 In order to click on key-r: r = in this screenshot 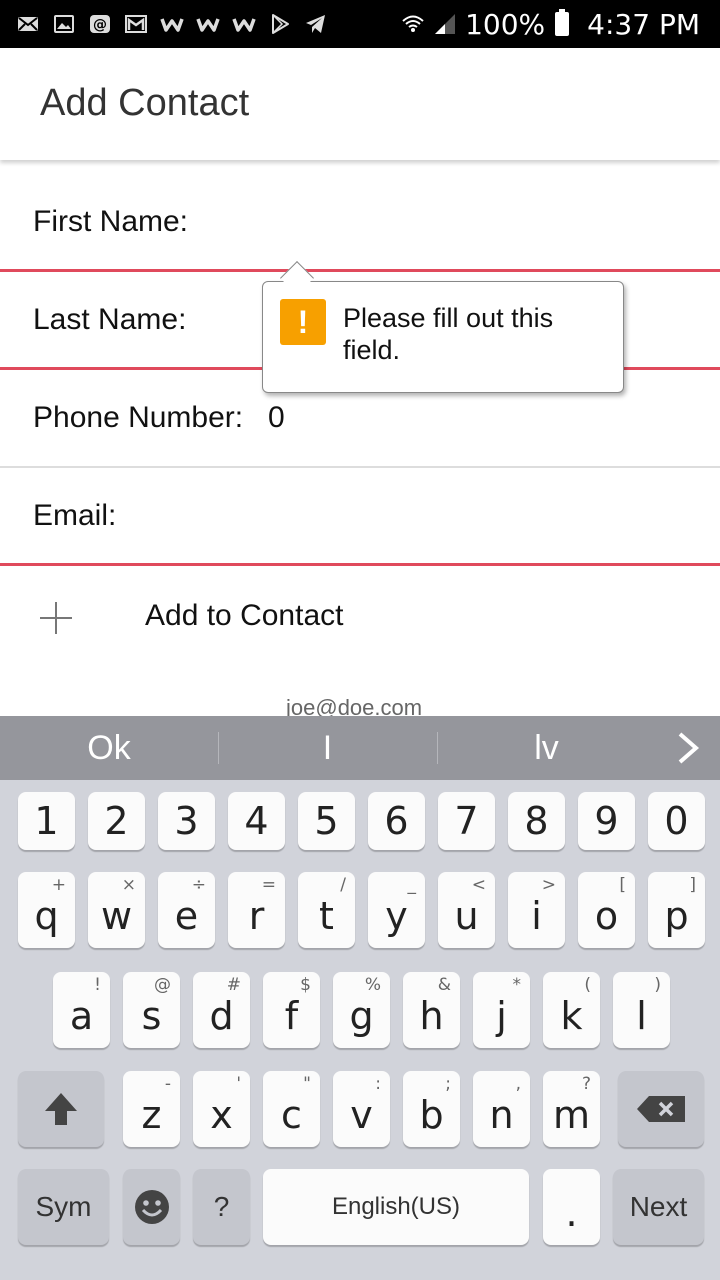, I will do `click(256, 910)`.